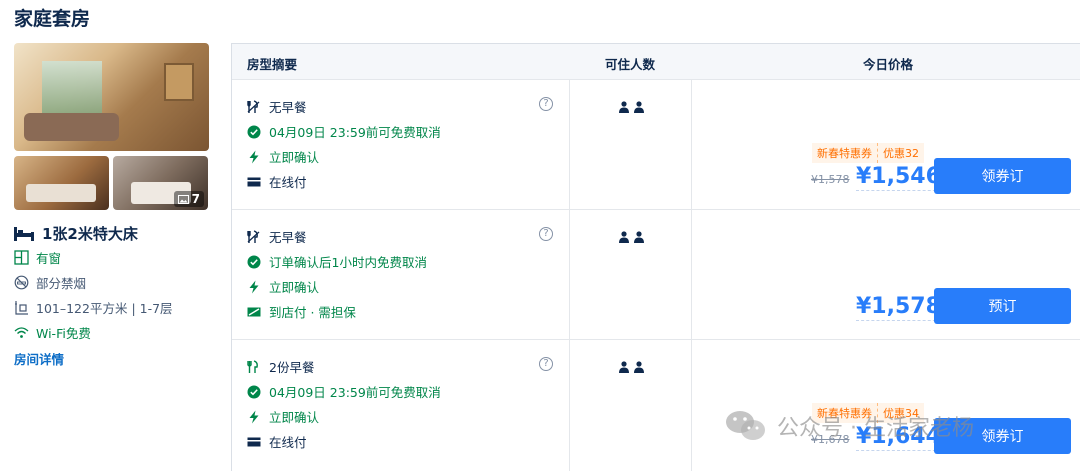 The width and height of the screenshot is (1080, 471). Describe the element at coordinates (900, 413) in the screenshot. I see `coupon-discount: 优惠34` at that location.